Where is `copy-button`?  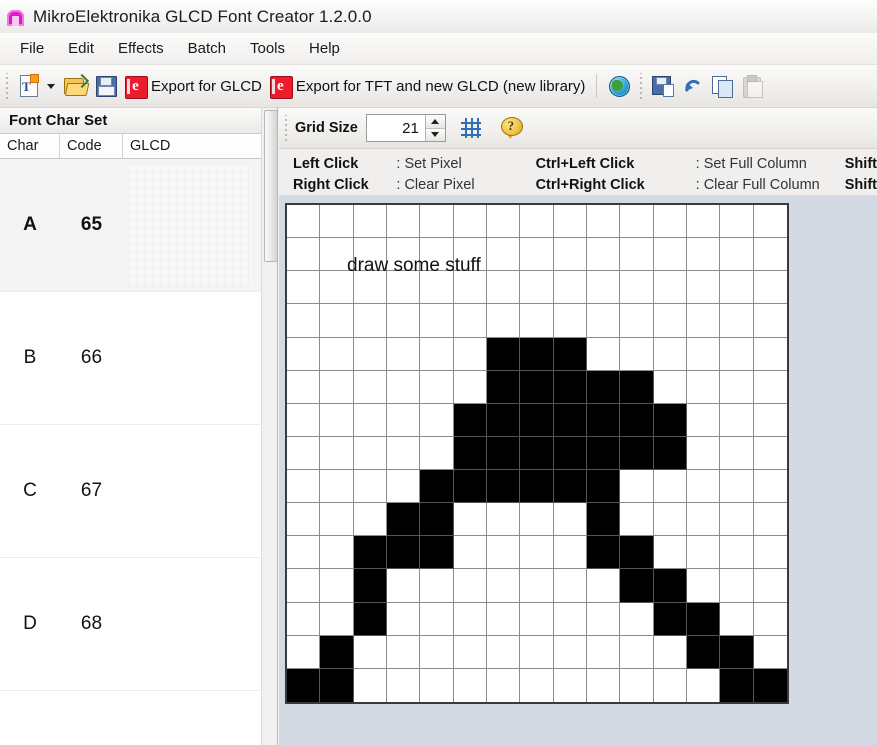
copy-button is located at coordinates (723, 86).